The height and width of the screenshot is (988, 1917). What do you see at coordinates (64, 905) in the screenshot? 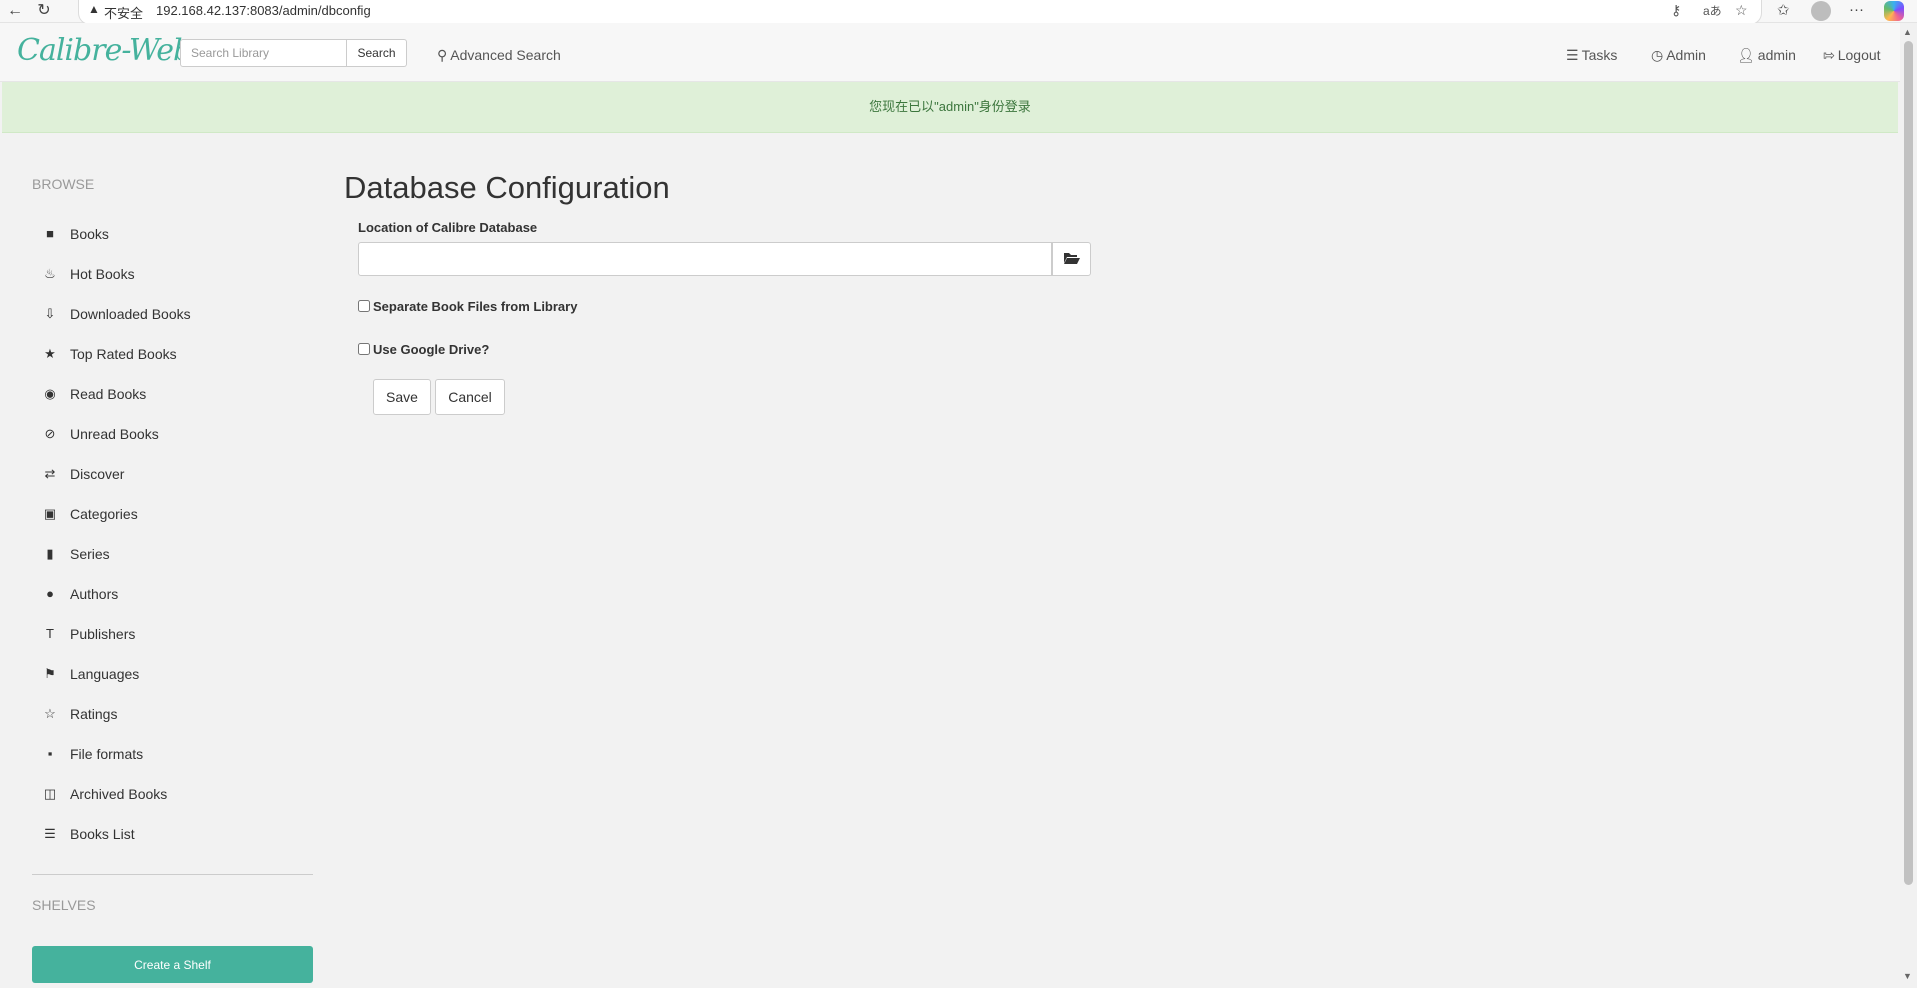
I see `shelves-heading: SHELVES` at bounding box center [64, 905].